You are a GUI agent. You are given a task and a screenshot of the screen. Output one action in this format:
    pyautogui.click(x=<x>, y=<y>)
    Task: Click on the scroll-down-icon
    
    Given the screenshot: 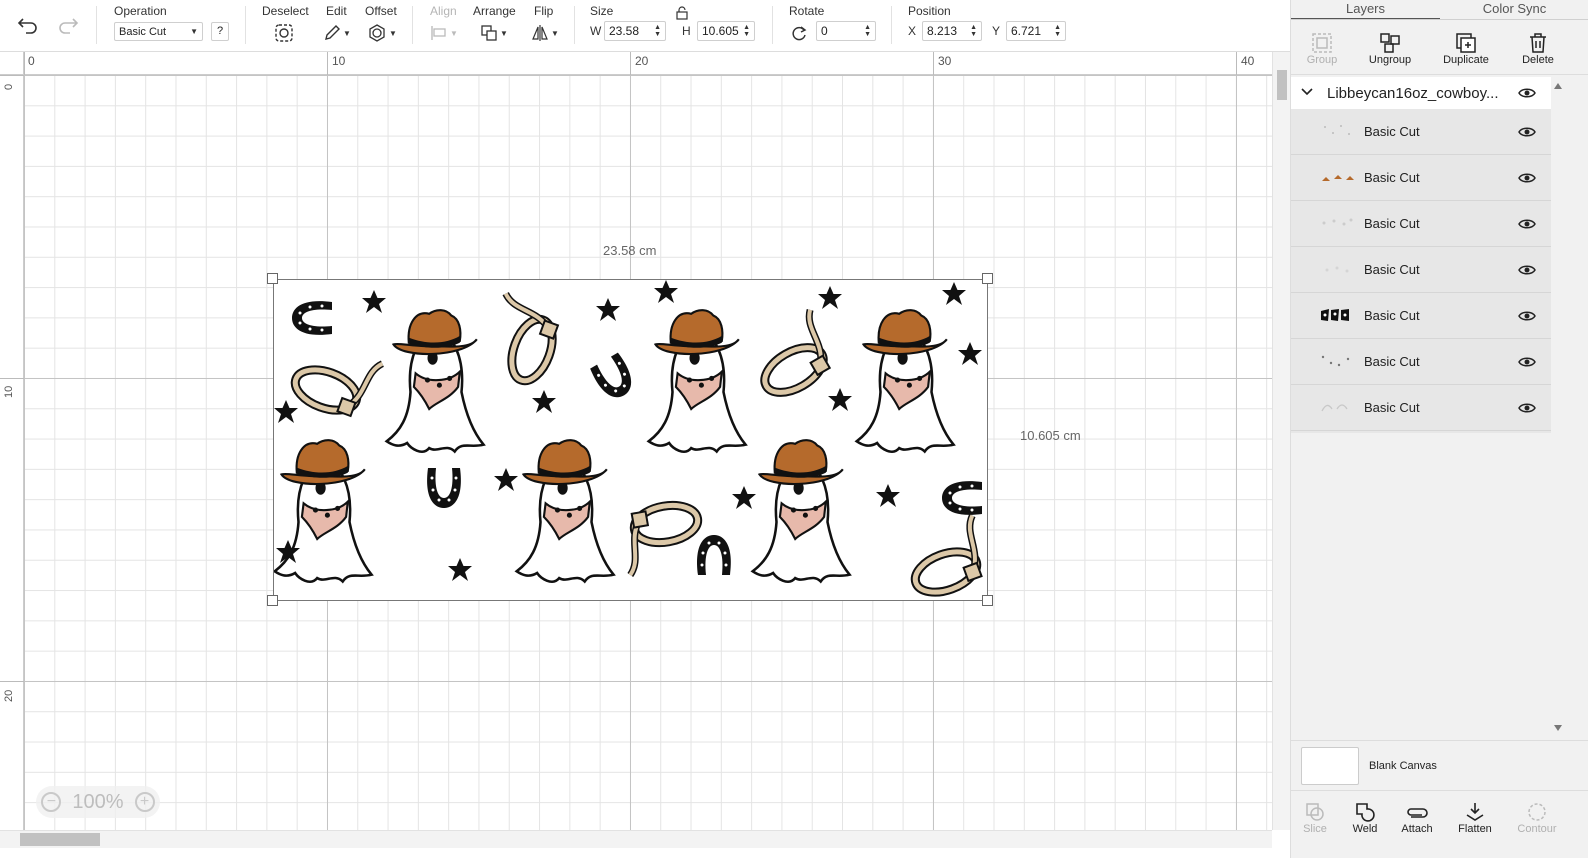 What is the action you would take?
    pyautogui.click(x=1558, y=728)
    